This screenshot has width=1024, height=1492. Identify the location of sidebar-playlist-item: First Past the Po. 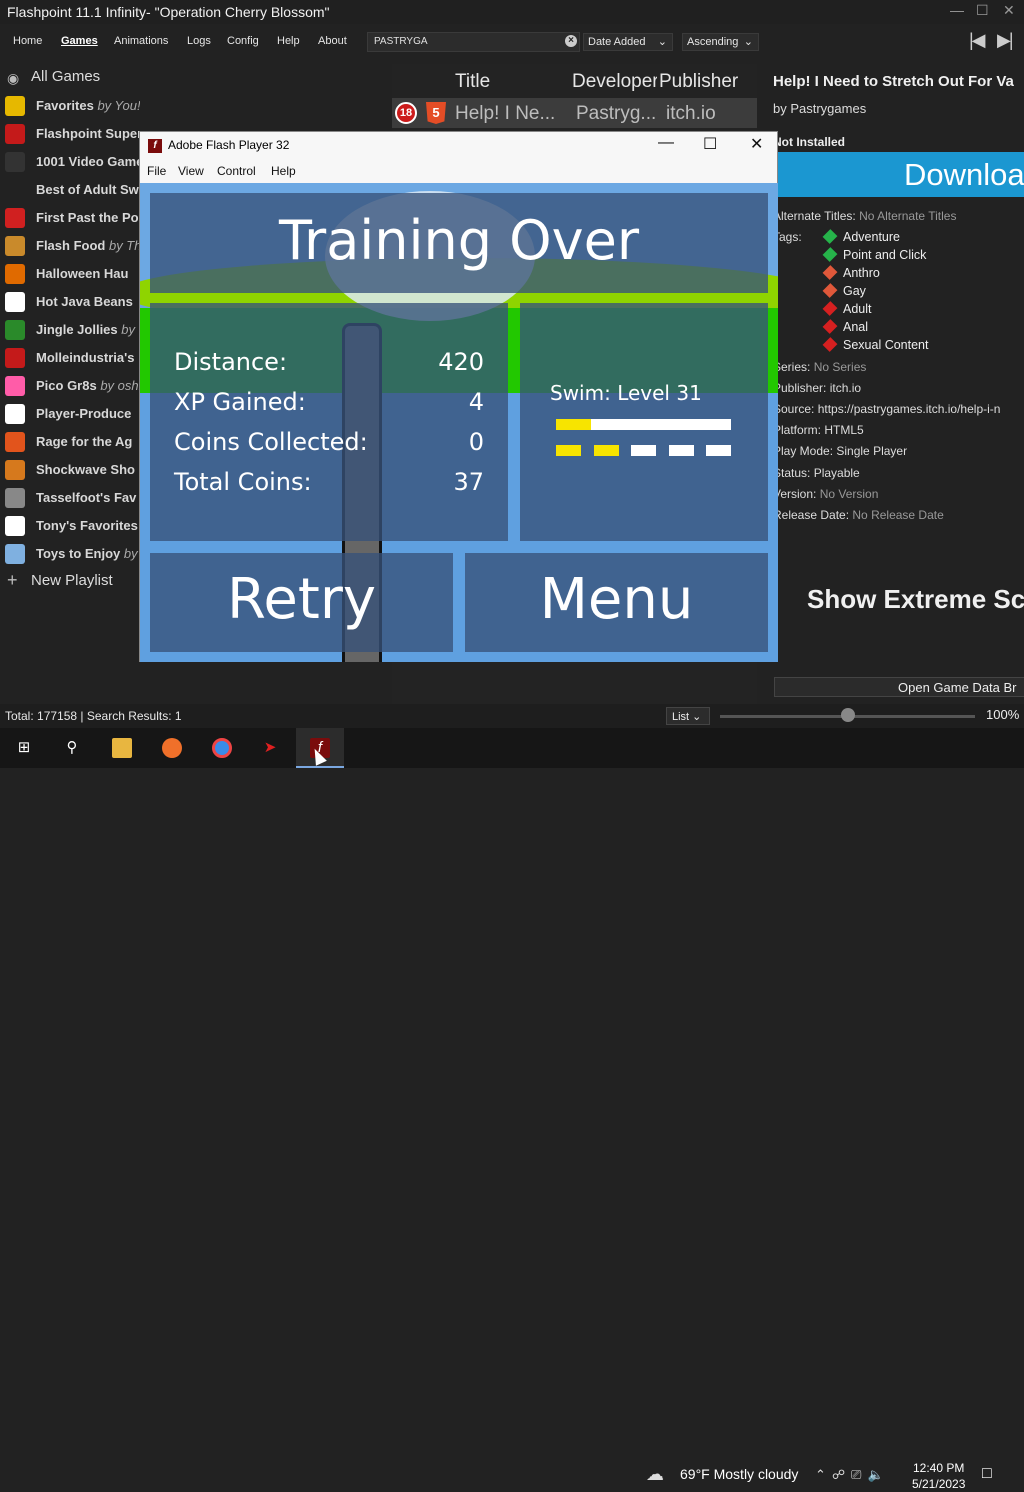
(70, 218).